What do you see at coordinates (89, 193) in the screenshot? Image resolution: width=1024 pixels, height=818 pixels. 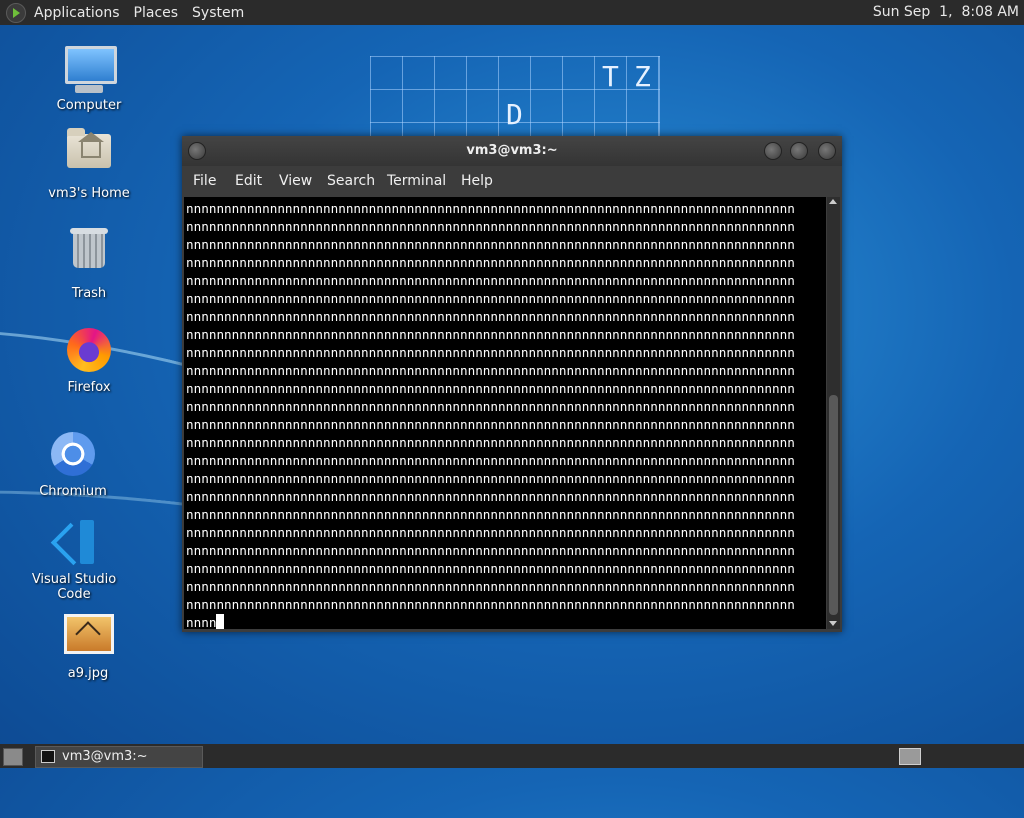 I see `desktop-icon-label: vm3's Home` at bounding box center [89, 193].